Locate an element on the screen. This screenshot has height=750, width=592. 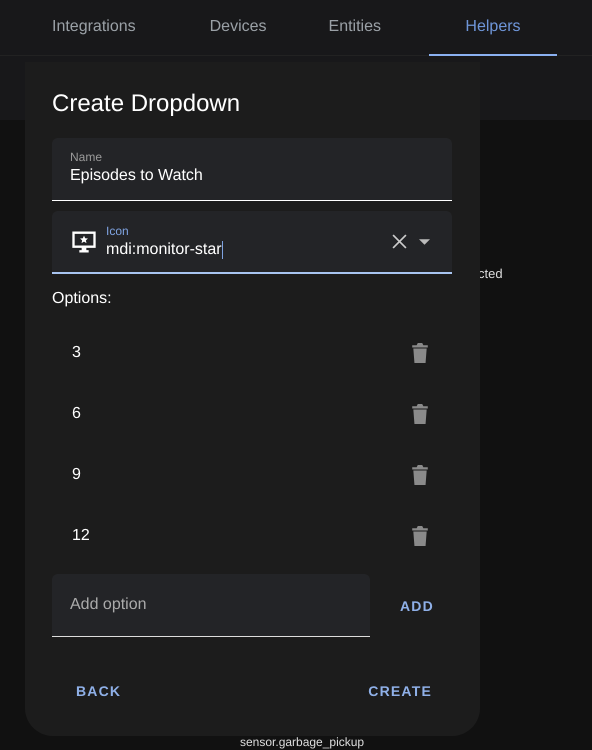
tab: Integrations is located at coordinates (94, 28).